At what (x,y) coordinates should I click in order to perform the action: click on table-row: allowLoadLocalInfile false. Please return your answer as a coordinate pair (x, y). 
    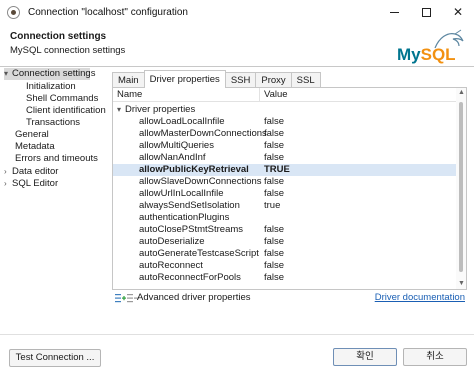
    Looking at the image, I should click on (285, 122).